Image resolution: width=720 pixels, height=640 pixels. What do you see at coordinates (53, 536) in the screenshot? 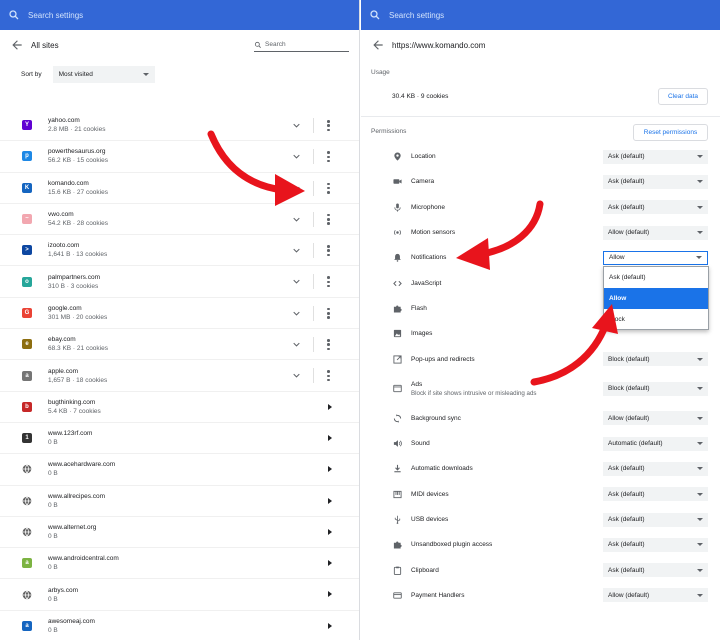
I see `site-storage-info: 0 B` at bounding box center [53, 536].